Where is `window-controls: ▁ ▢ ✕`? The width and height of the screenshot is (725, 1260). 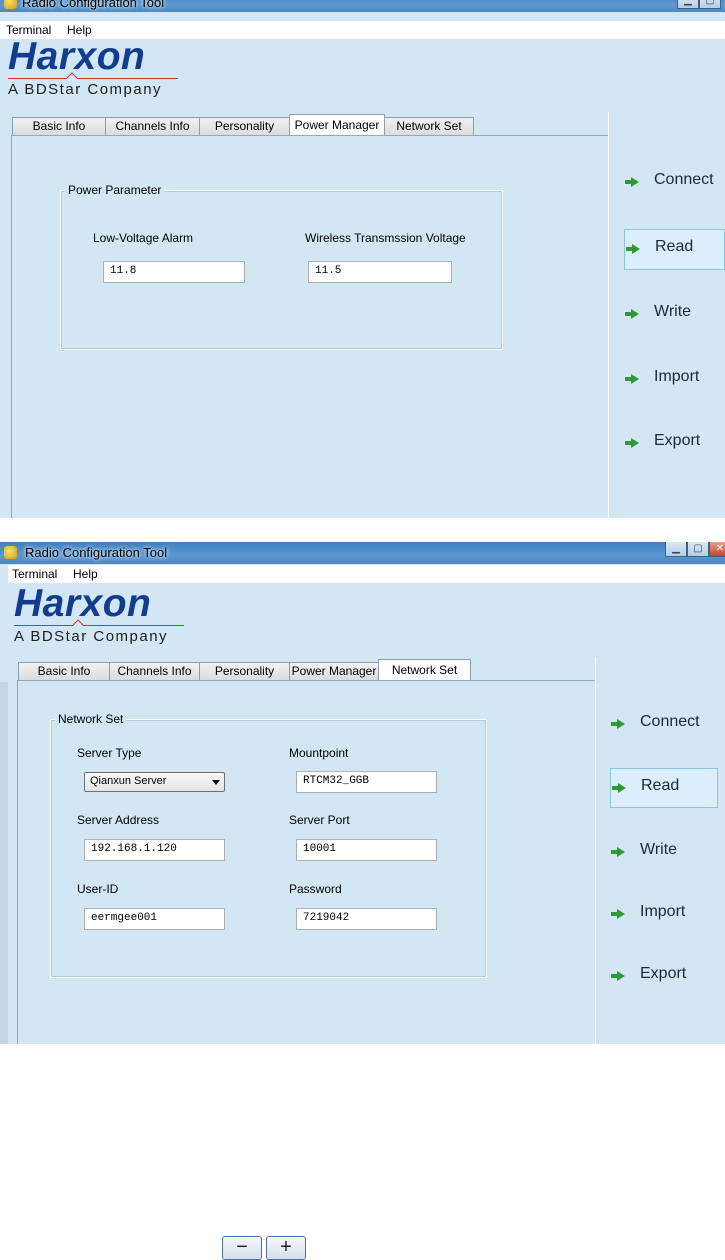
window-controls: ▁ ▢ ✕ is located at coordinates (695, 550).